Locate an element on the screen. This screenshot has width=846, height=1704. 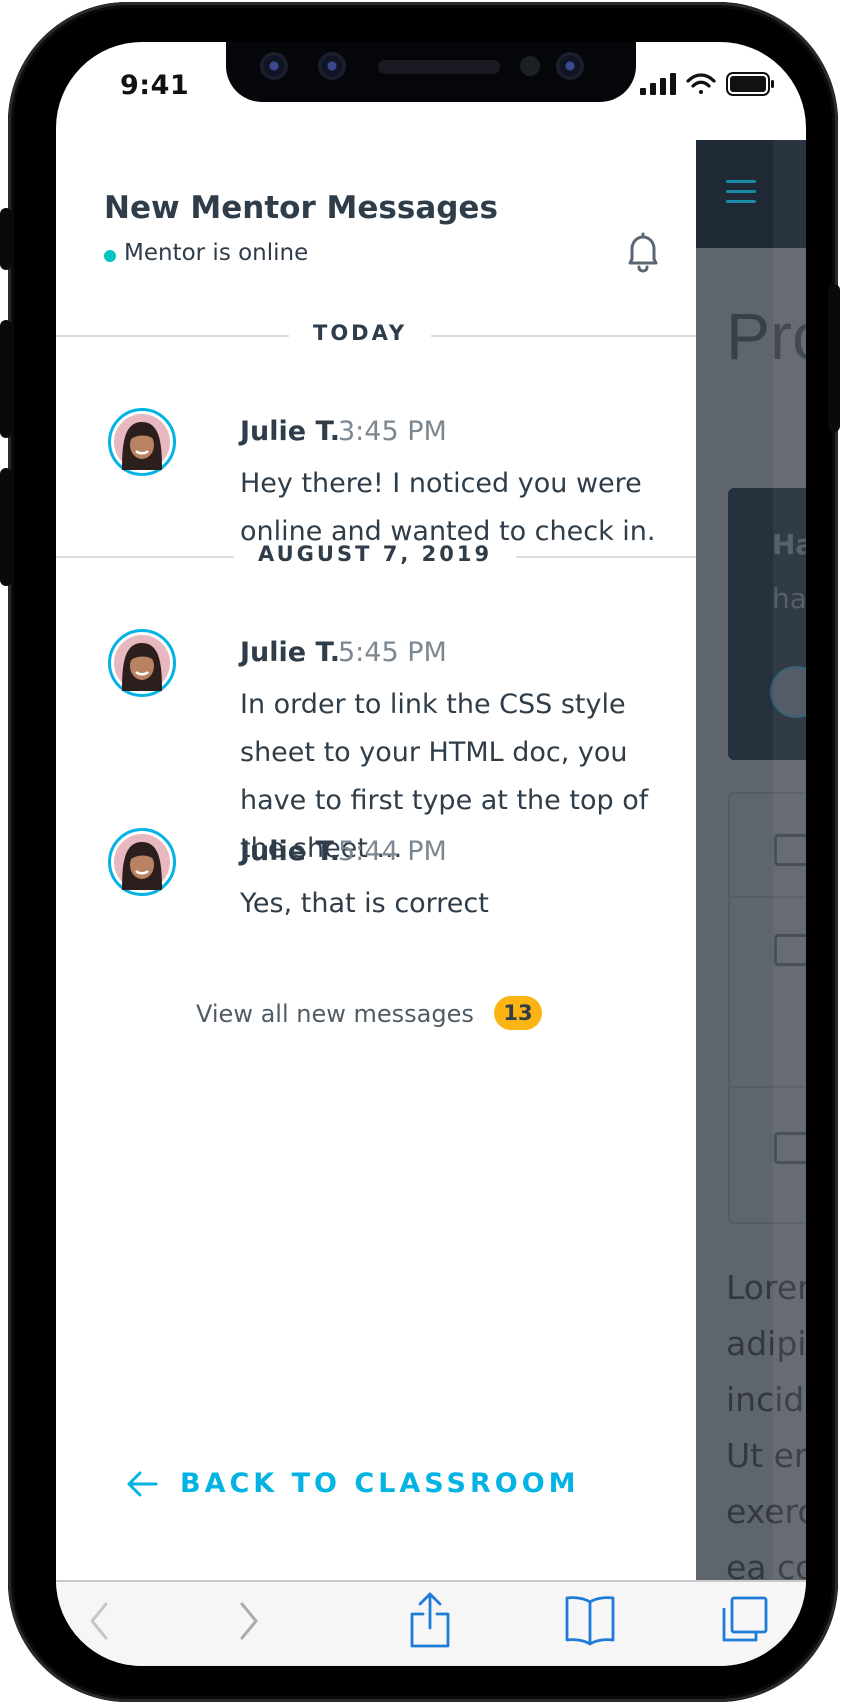
date-divider-label: AUGUST 7, 2019 is located at coordinates (375, 554).